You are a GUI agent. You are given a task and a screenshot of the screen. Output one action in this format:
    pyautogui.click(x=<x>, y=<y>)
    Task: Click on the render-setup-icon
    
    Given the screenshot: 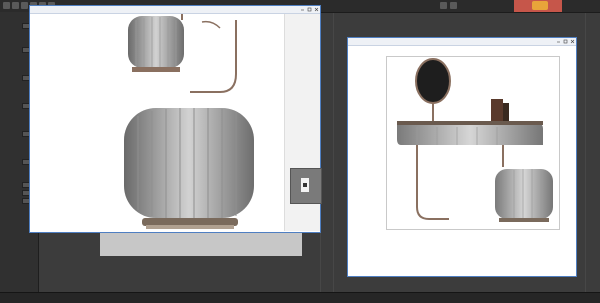 What is the action you would take?
    pyautogui.click(x=443, y=5)
    